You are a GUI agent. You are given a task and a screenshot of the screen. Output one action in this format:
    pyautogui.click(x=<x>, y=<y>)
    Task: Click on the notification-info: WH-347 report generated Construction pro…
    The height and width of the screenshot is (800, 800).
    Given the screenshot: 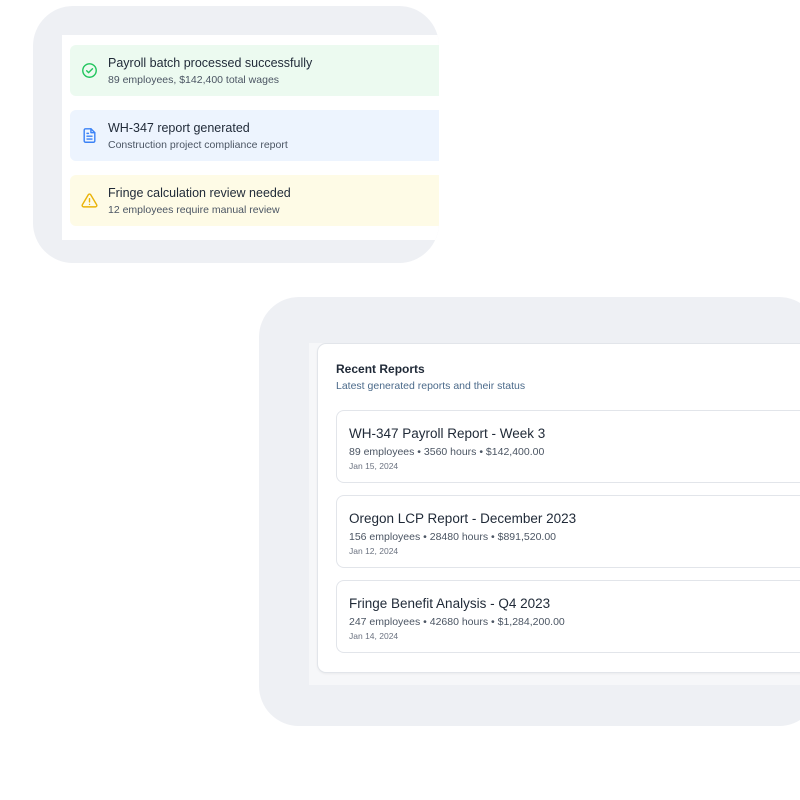 What is the action you would take?
    pyautogui.click(x=254, y=135)
    